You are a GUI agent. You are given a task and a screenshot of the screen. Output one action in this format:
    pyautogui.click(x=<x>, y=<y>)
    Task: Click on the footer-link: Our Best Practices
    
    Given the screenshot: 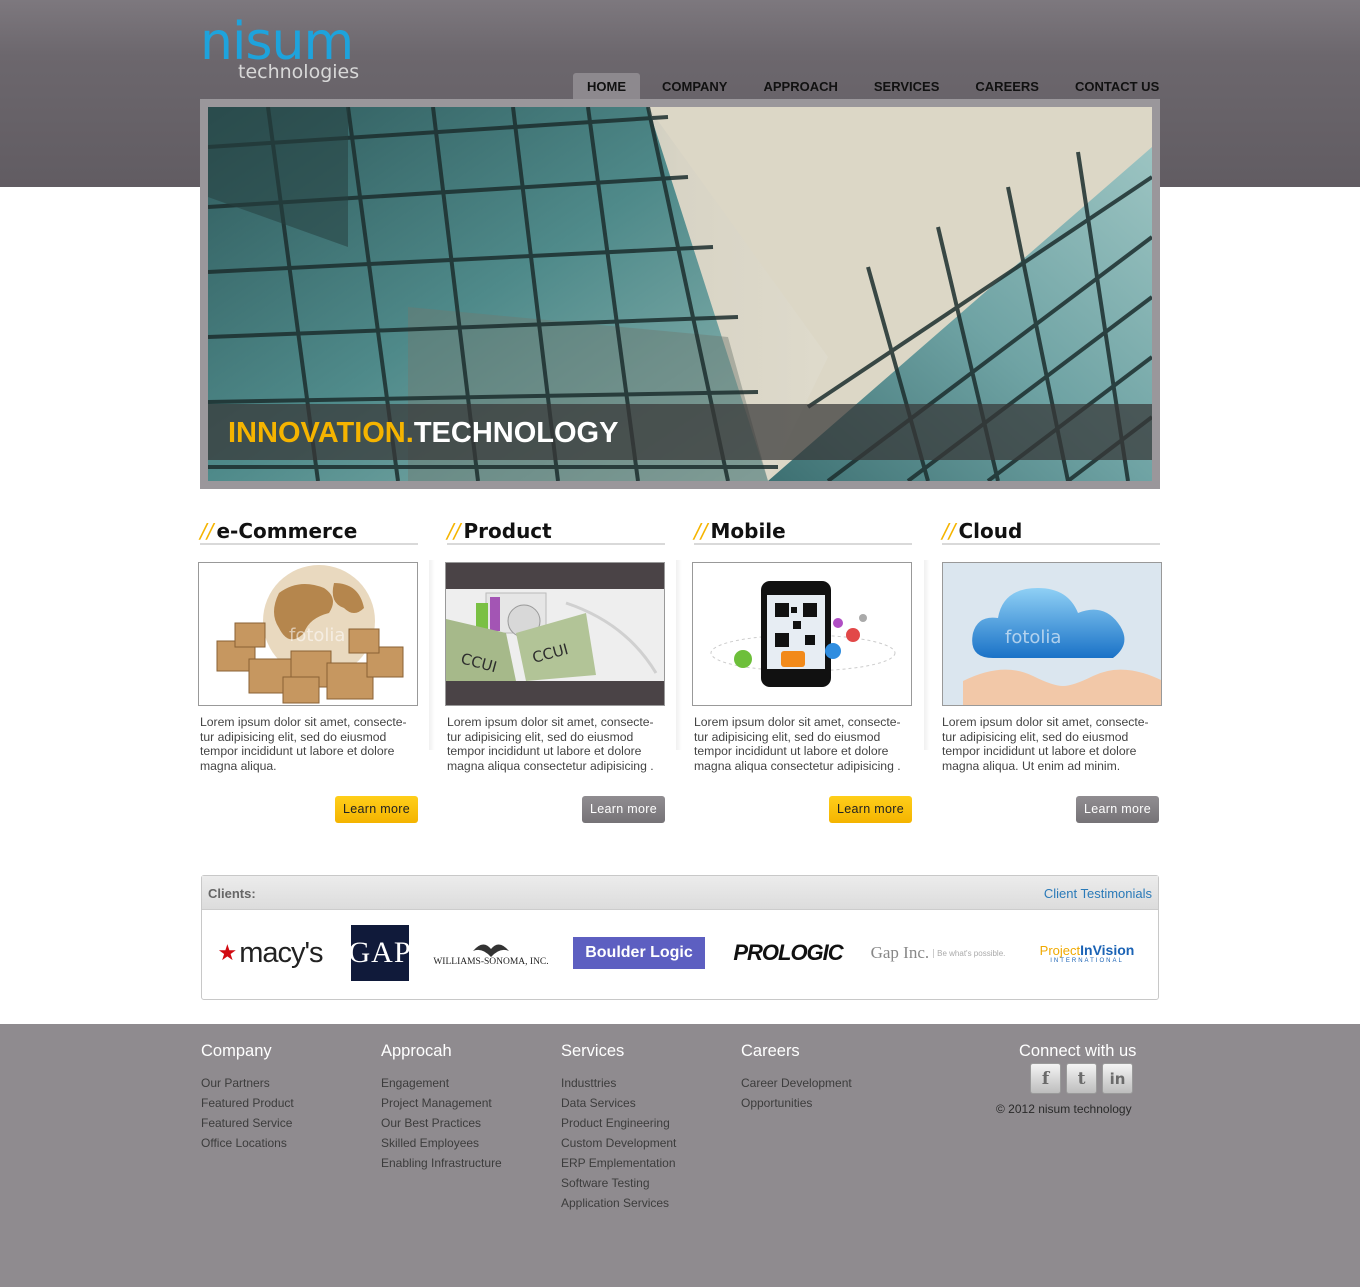 What is the action you would take?
    pyautogui.click(x=441, y=1123)
    